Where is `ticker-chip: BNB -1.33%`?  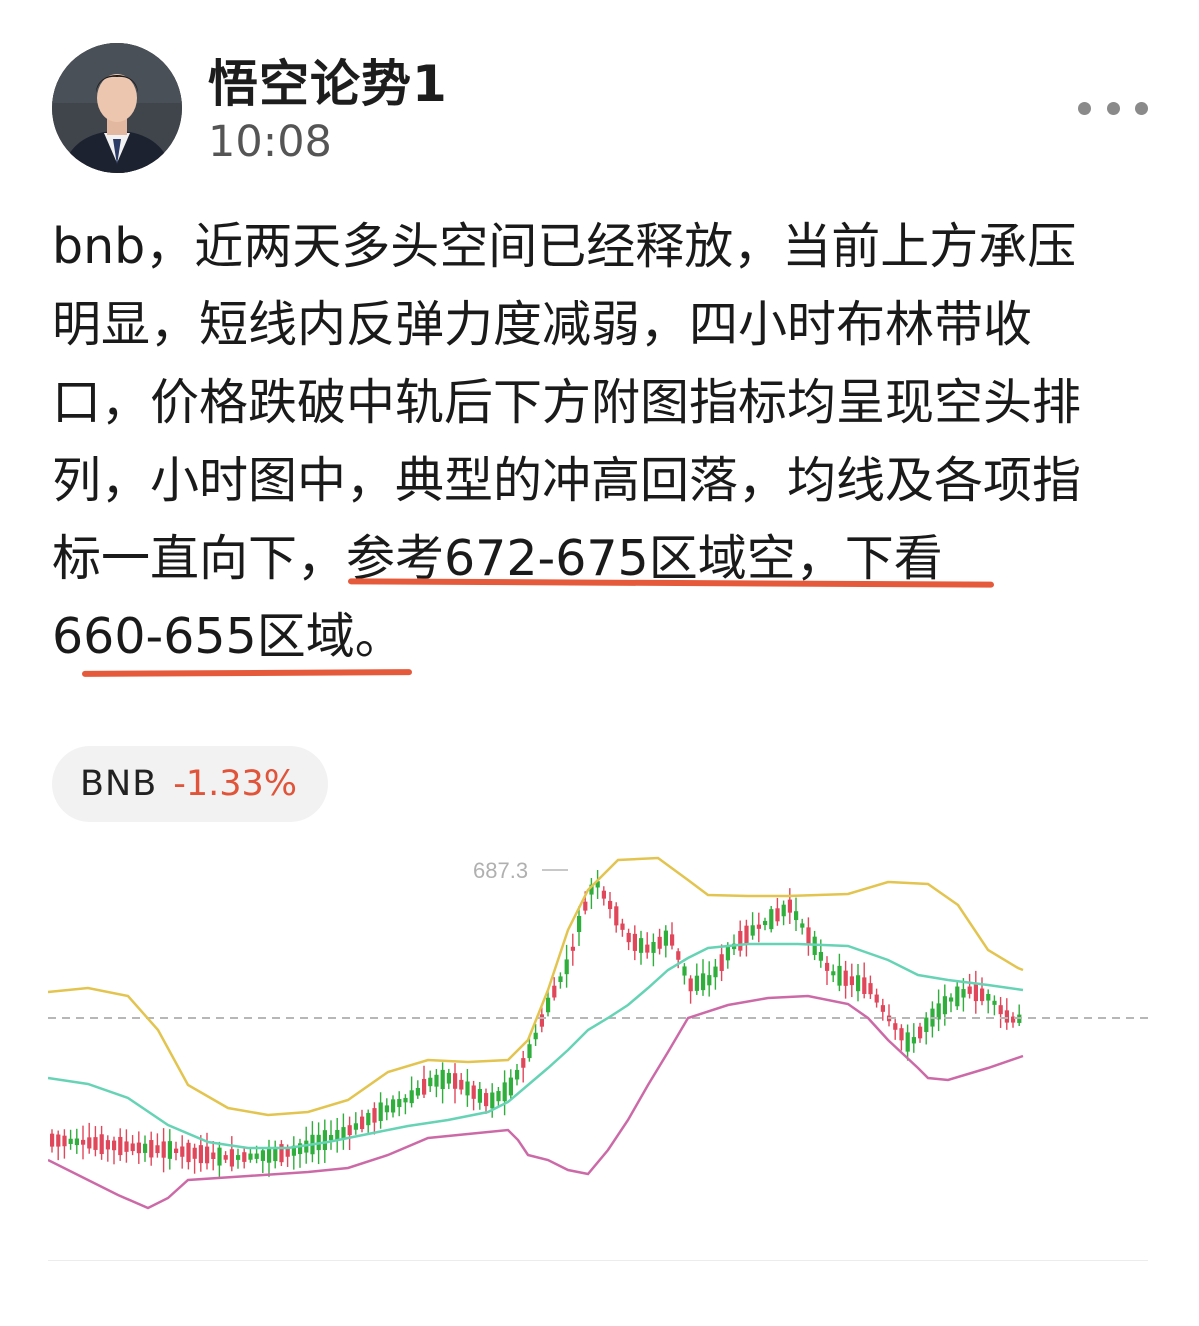 ticker-chip: BNB -1.33% is located at coordinates (190, 784).